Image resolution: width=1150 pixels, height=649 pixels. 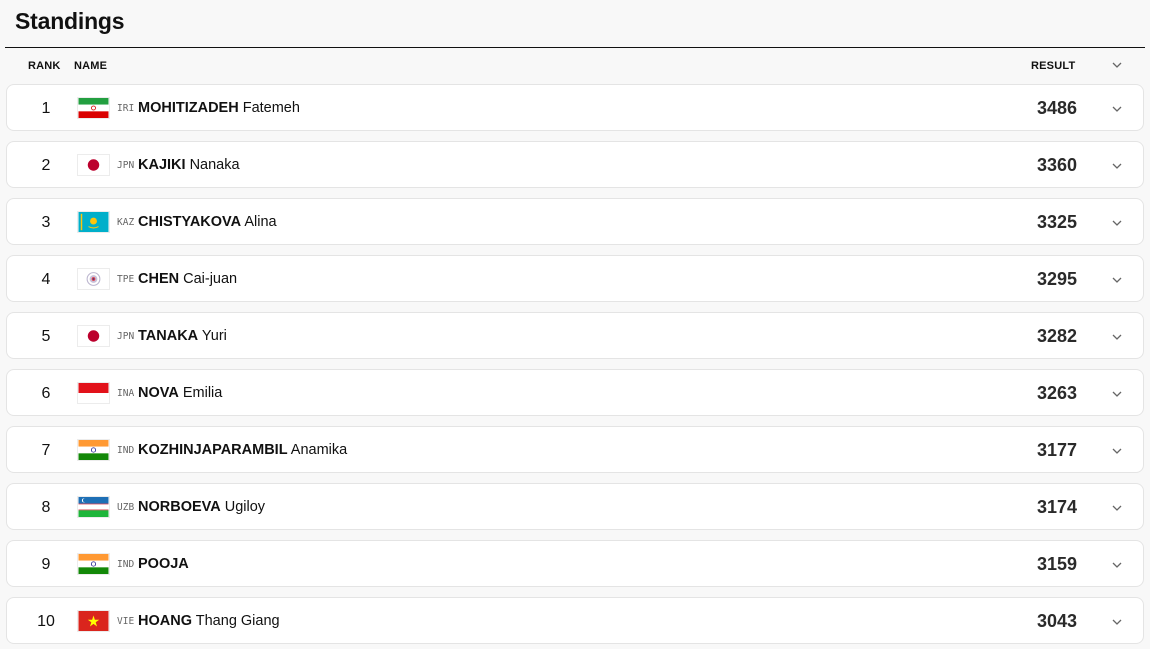 What do you see at coordinates (1056, 108) in the screenshot?
I see `result-value: 3486` at bounding box center [1056, 108].